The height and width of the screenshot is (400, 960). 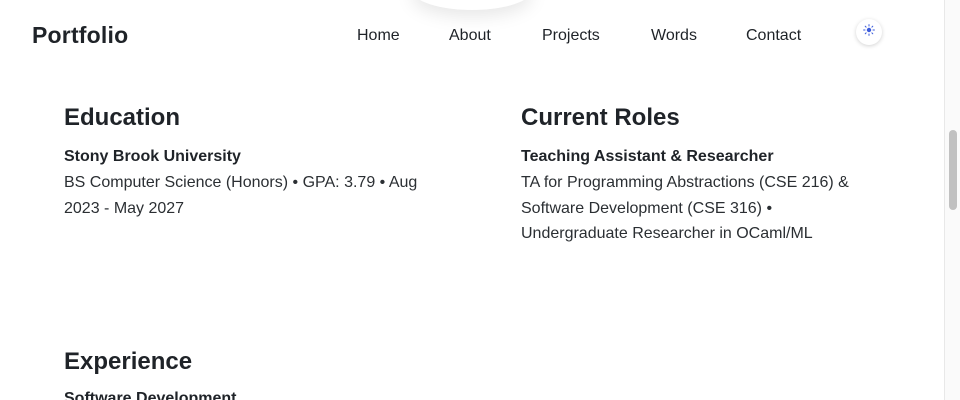 What do you see at coordinates (647, 156) in the screenshot?
I see `current-role-title: Teaching Assistant & Researcher` at bounding box center [647, 156].